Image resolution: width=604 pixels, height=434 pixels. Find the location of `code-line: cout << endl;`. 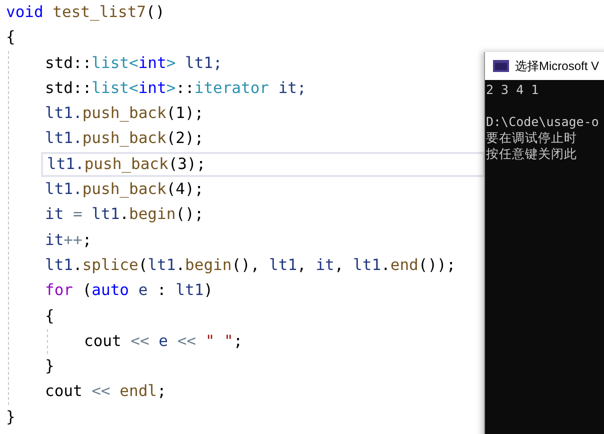

code-line: cout << endl; is located at coordinates (105, 391).